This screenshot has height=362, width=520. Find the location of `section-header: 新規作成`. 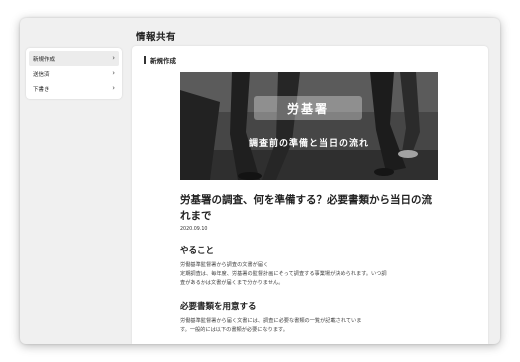

section-header: 新規作成 is located at coordinates (160, 60).